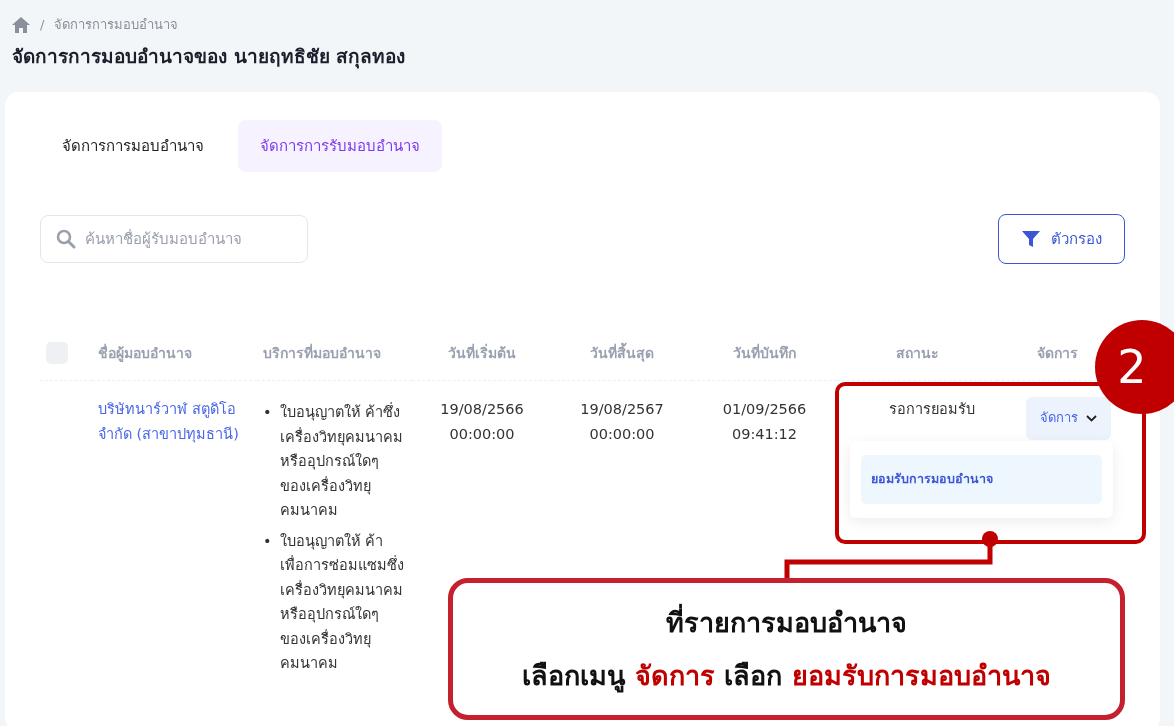 This screenshot has height=726, width=1174. Describe the element at coordinates (932, 409) in the screenshot. I see `status-text: รอการยอมรับ` at that location.